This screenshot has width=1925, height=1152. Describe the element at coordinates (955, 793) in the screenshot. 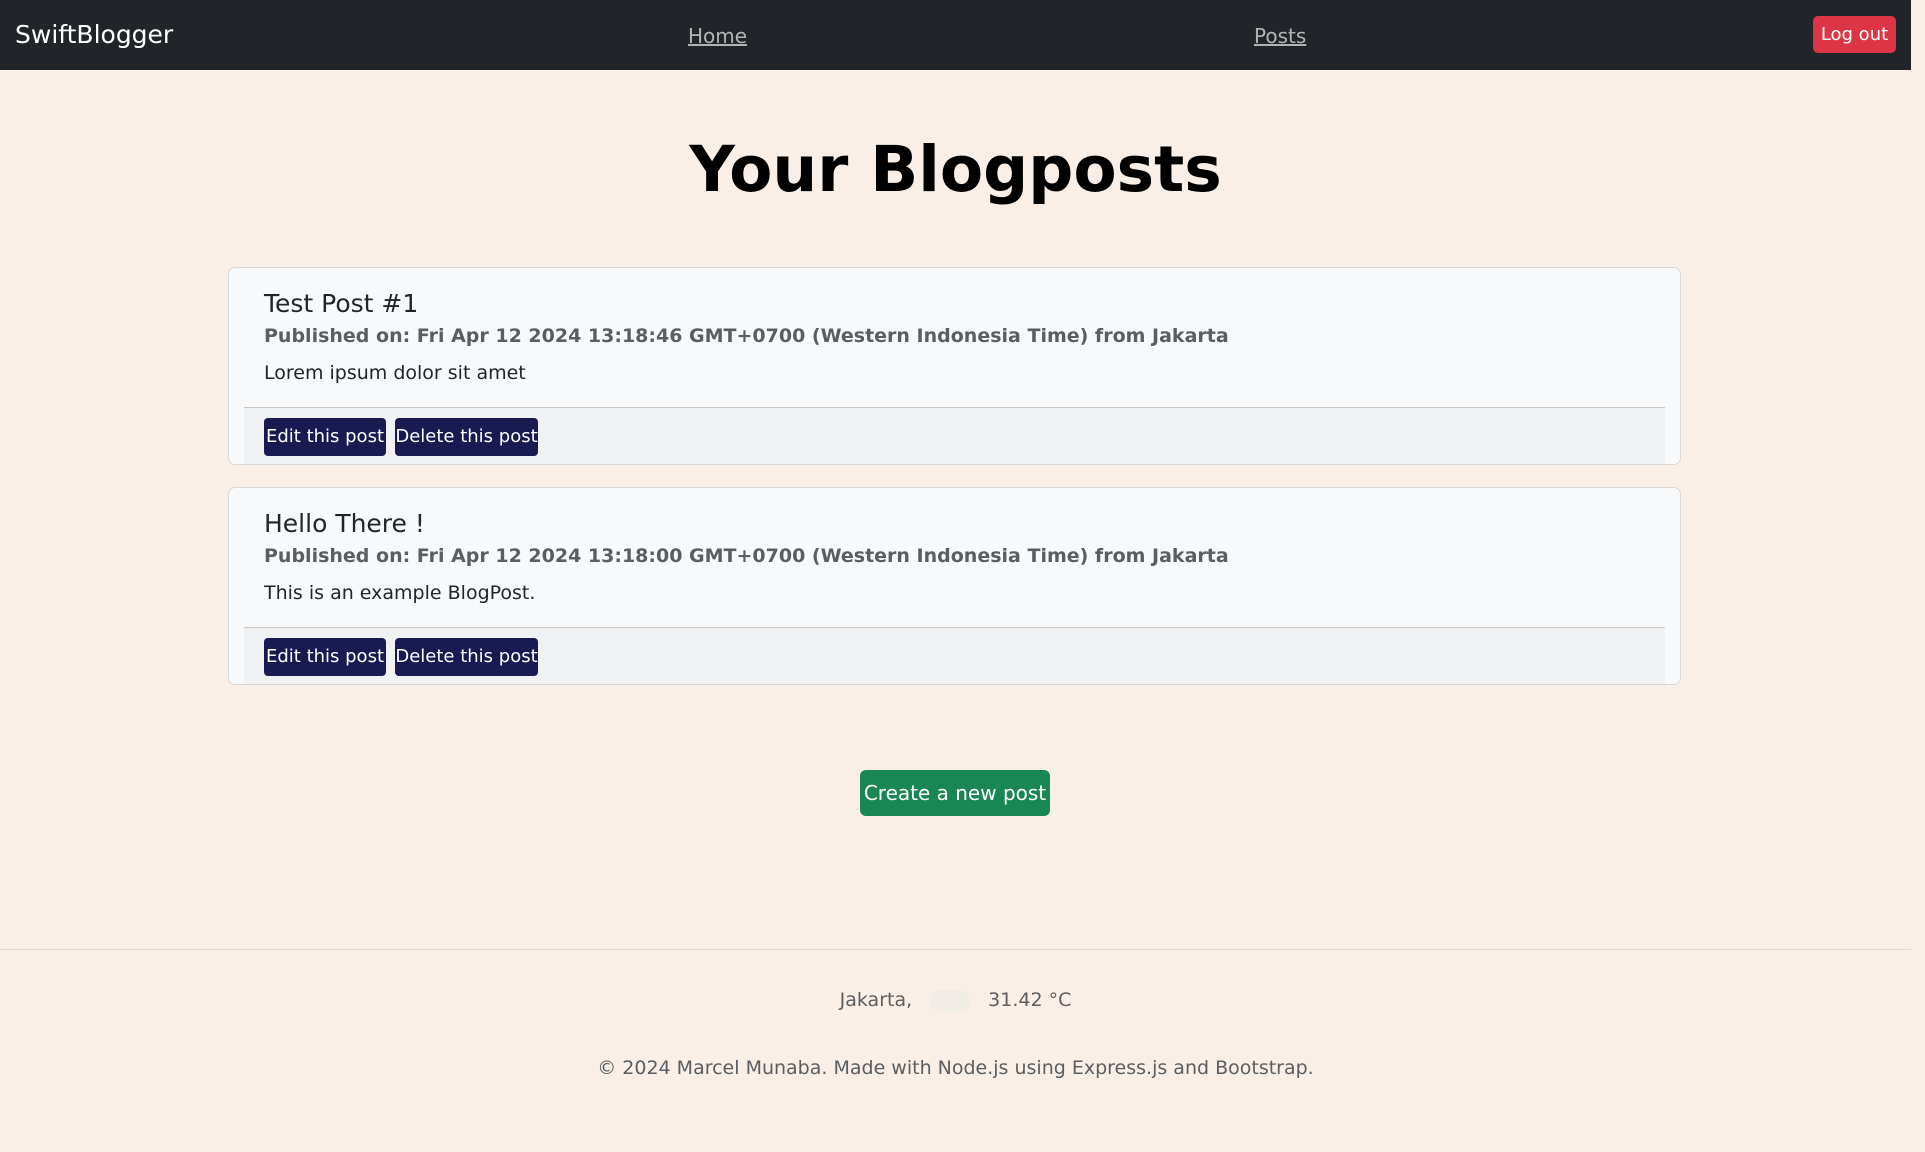

I see `create-post-button: Create a new post` at that location.